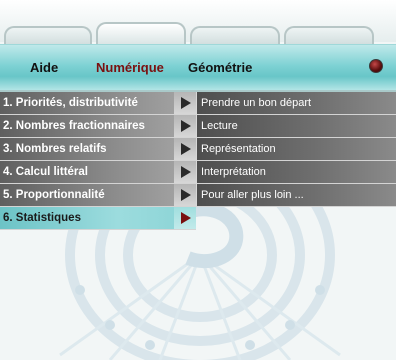 The width and height of the screenshot is (396, 360). I want to click on menu-item-proportionnalite: 5. Proportionnalité, so click(98, 195).